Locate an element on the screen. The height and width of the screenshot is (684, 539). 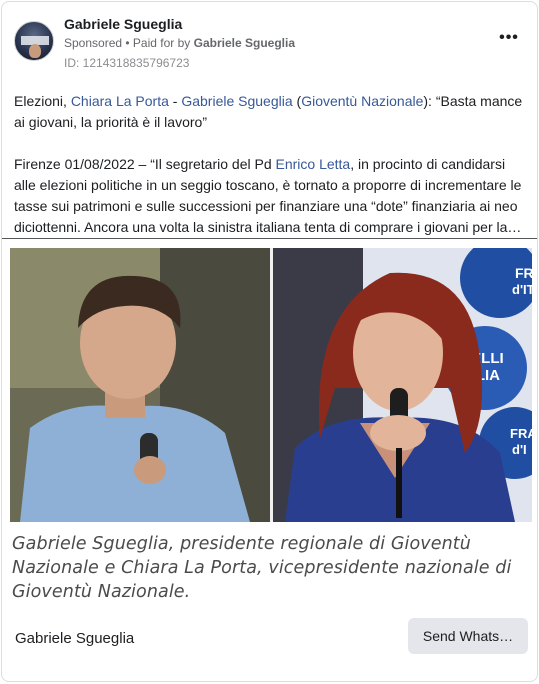
footer-page-name: Gabriele Sgueglia is located at coordinates (74, 638).